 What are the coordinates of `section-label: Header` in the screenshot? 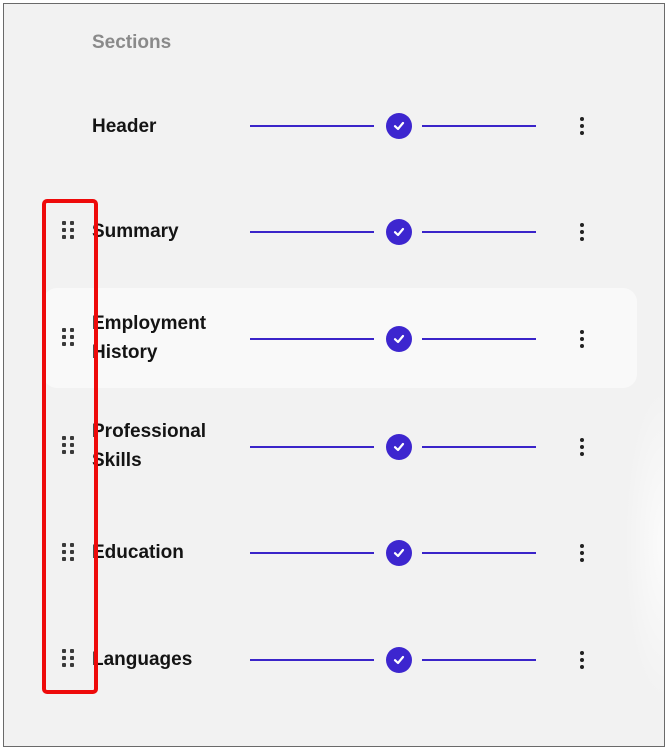 It's located at (167, 126).